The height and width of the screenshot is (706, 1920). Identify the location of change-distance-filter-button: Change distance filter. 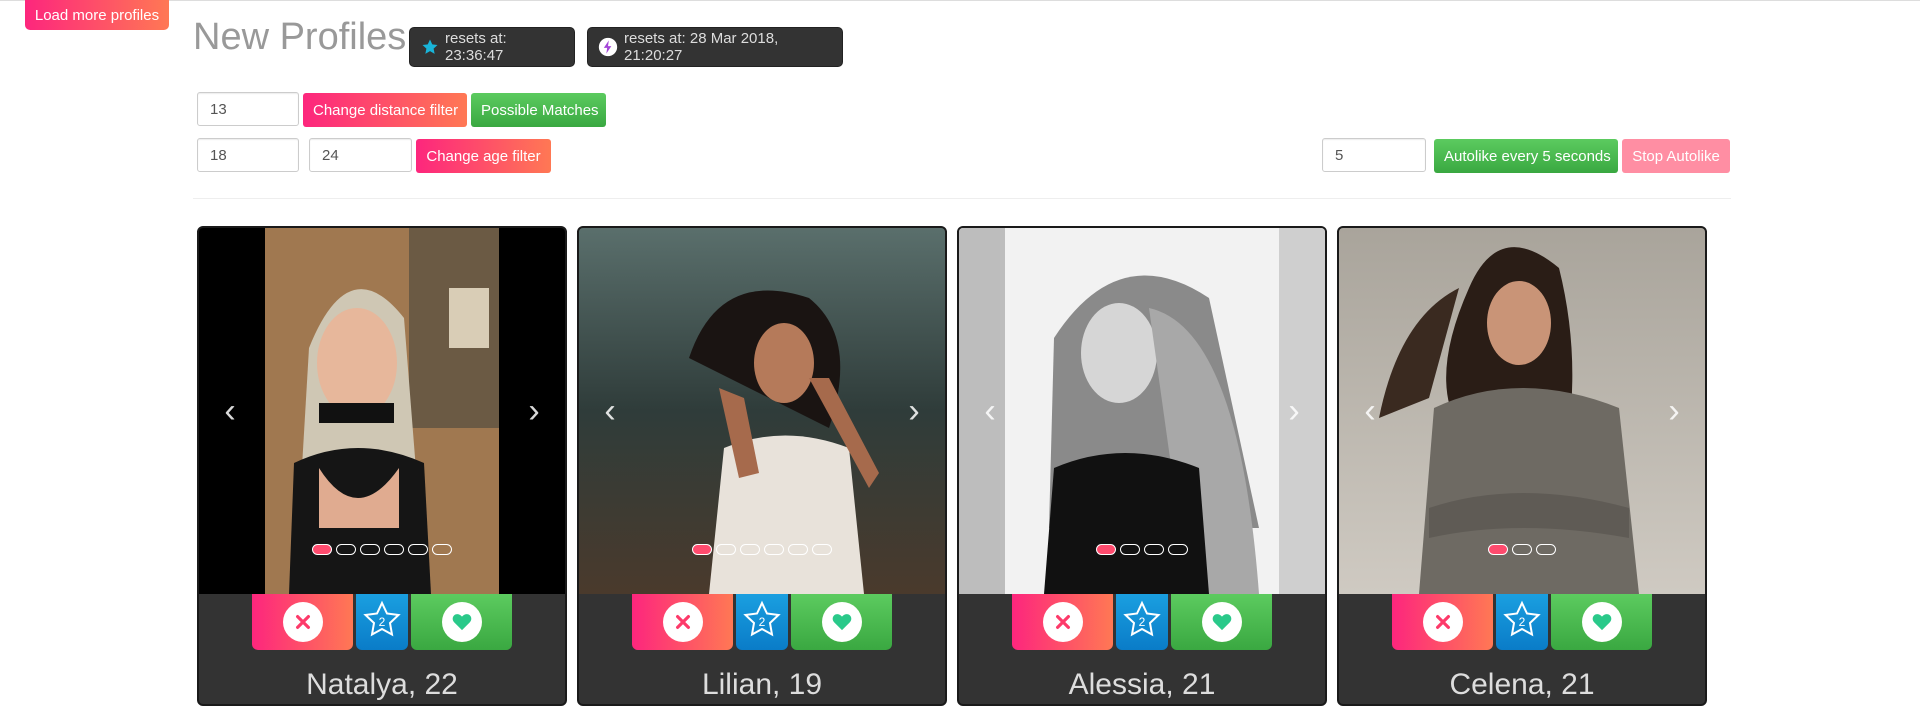
(385, 110).